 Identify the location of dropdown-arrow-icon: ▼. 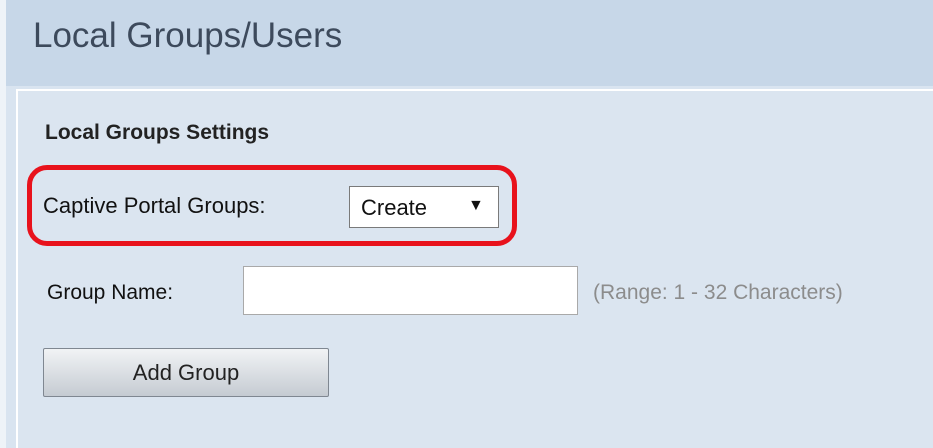
(476, 205).